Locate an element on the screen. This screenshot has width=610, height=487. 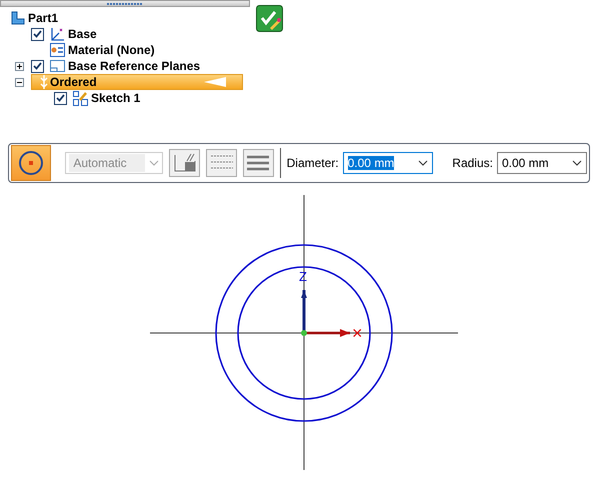
material-icon is located at coordinates (57, 50).